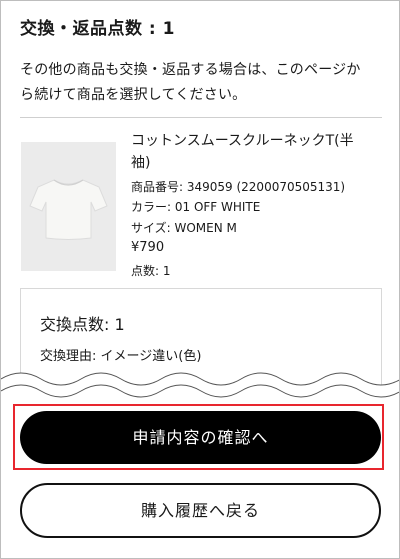  What do you see at coordinates (151, 271) in the screenshot?
I see `product-quantity: 点数: 1` at bounding box center [151, 271].